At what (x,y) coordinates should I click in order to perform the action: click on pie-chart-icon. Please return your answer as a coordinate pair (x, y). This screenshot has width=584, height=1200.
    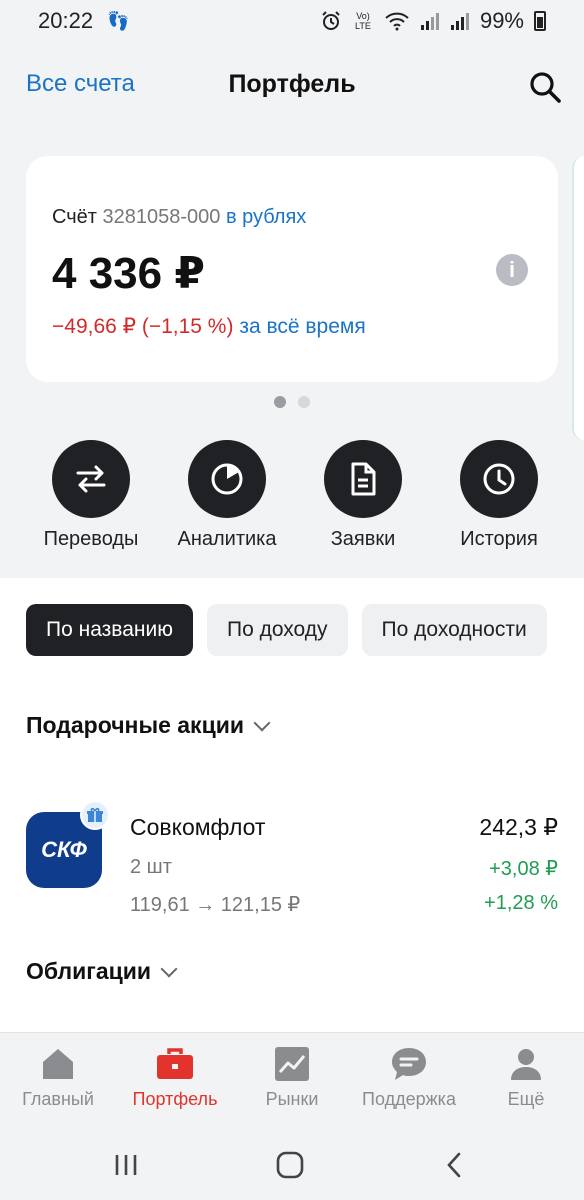
    Looking at the image, I should click on (227, 479).